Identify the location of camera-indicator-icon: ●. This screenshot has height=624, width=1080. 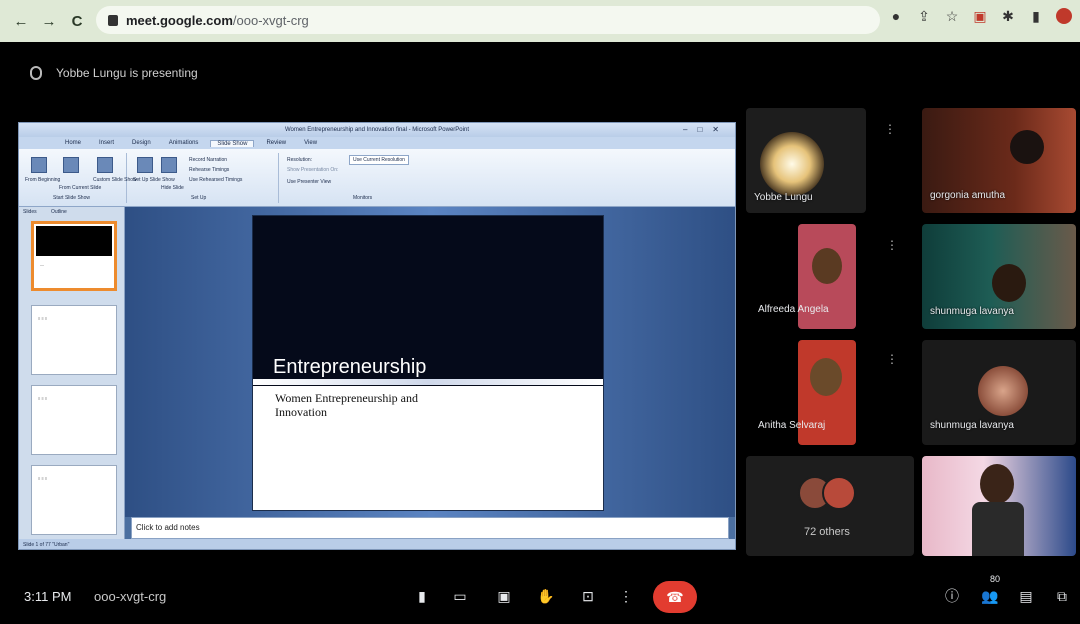
(896, 16).